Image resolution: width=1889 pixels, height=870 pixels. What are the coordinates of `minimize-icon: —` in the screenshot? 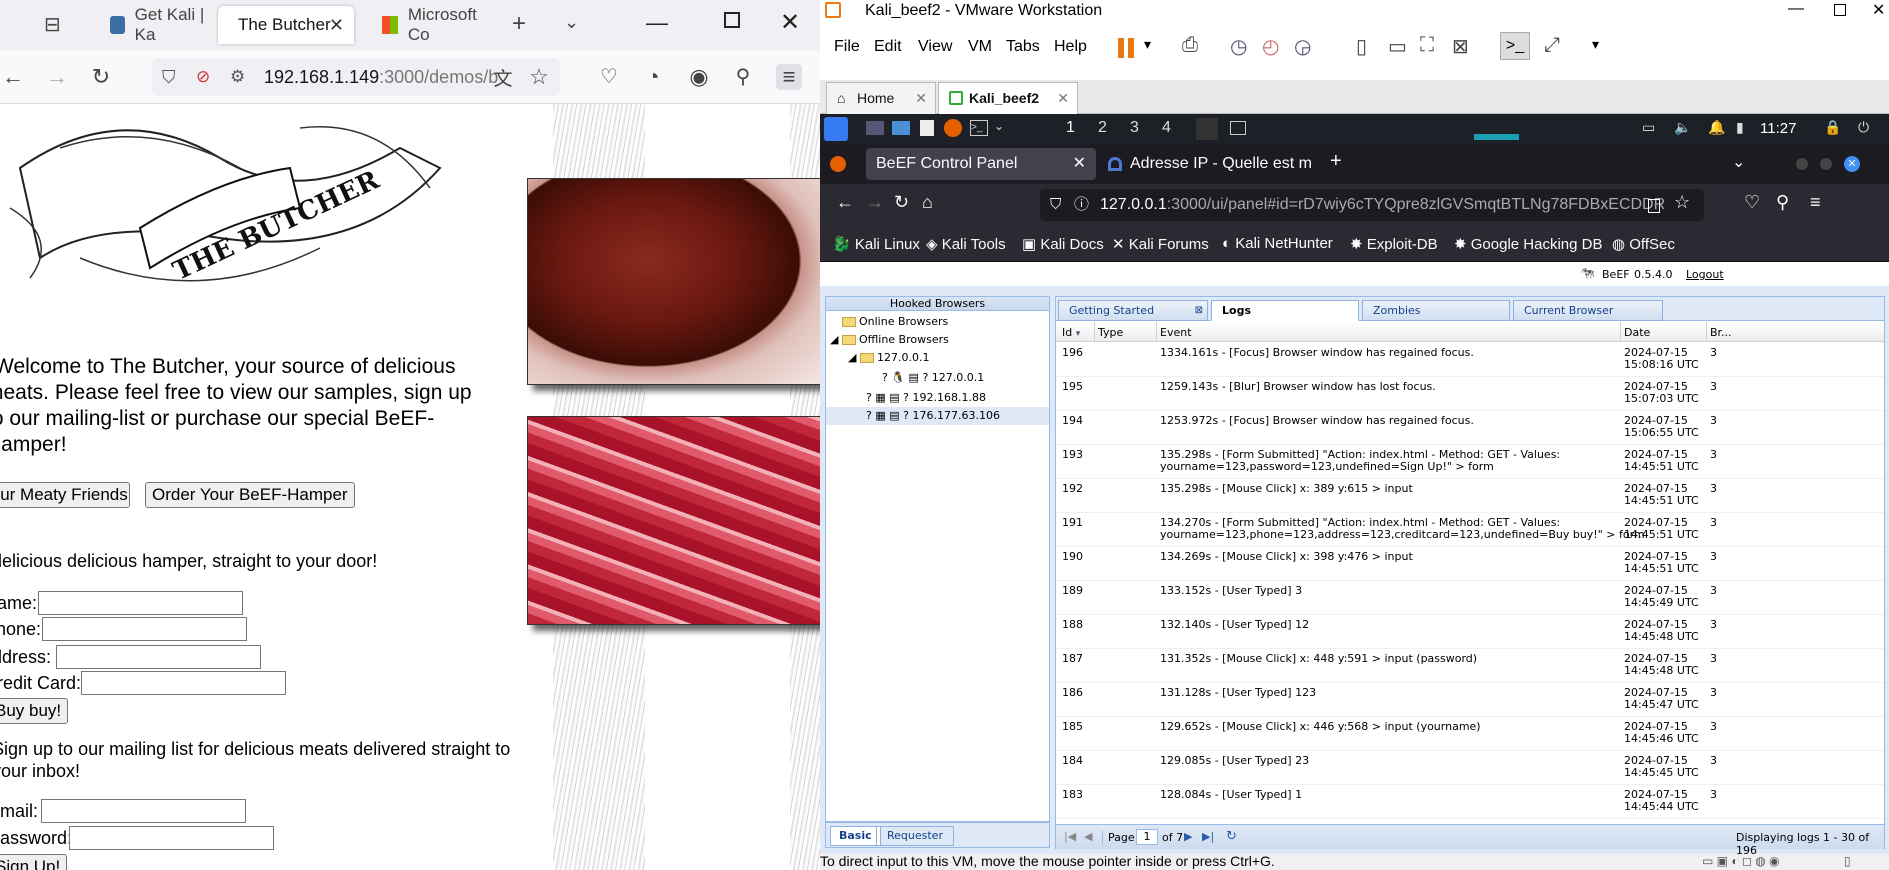 It's located at (657, 23).